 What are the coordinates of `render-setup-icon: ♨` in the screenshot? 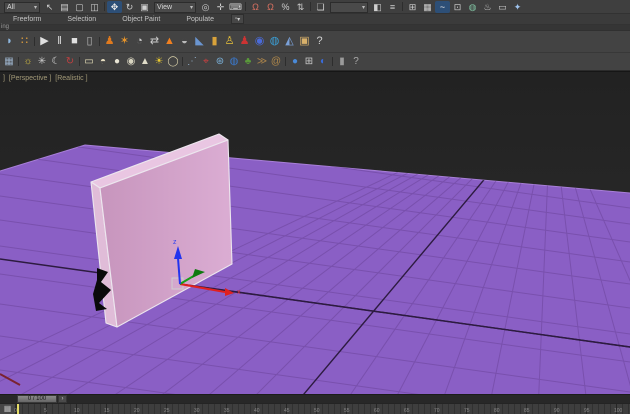 It's located at (487, 7).